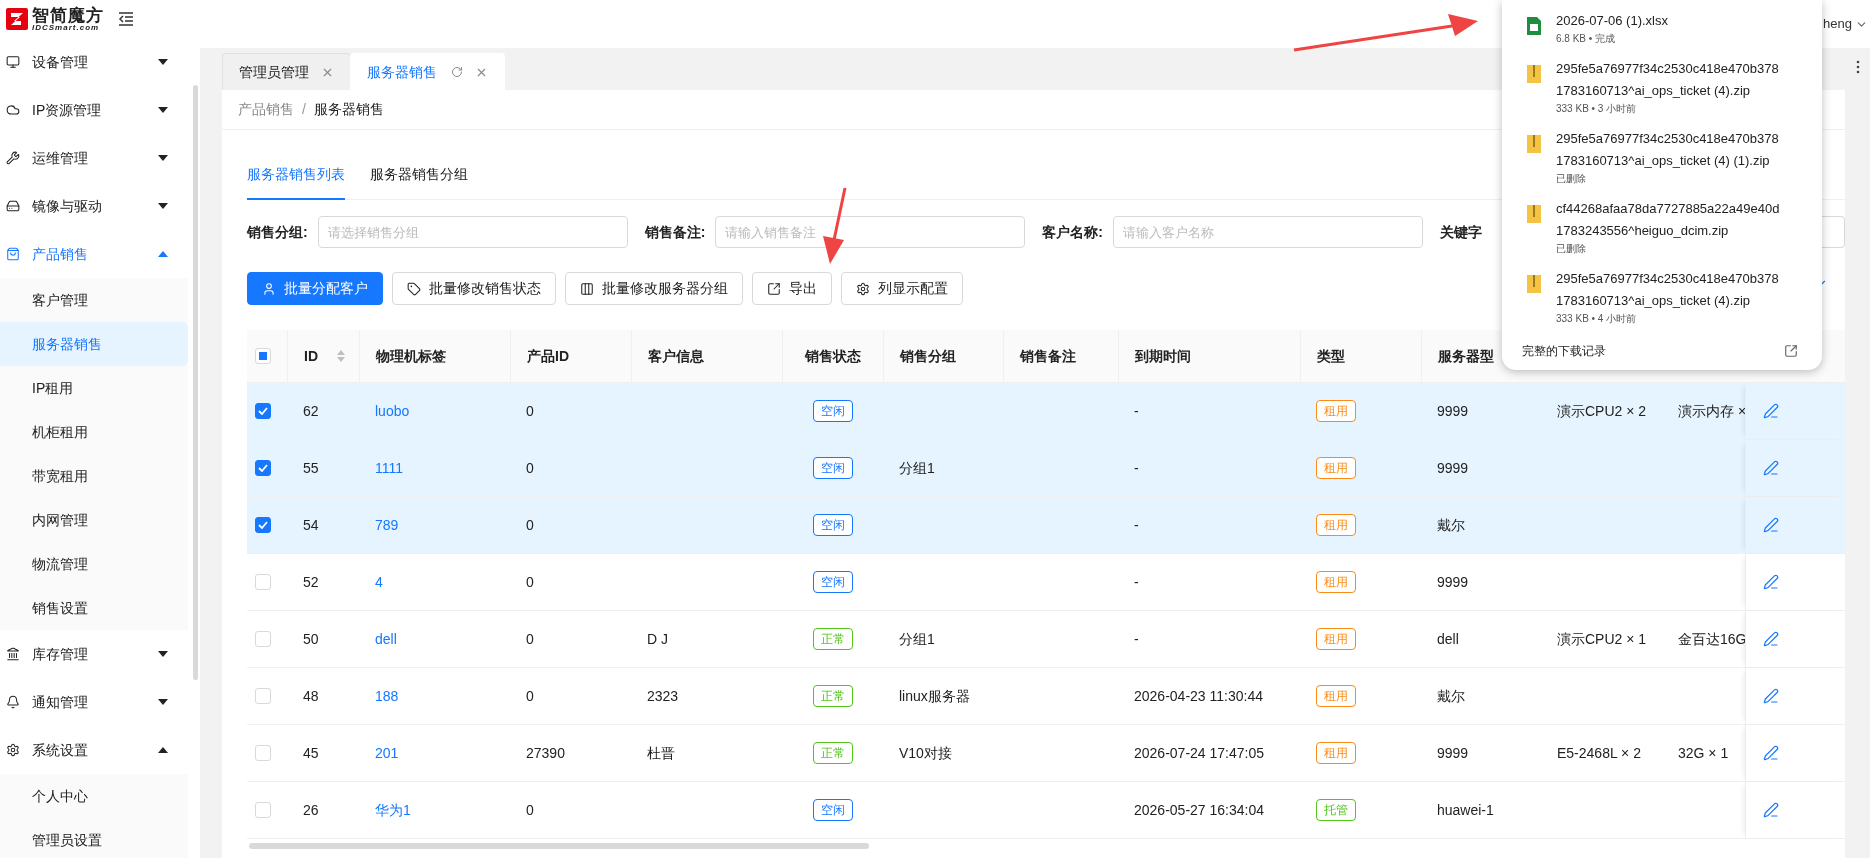 Image resolution: width=1870 pixels, height=858 pixels. I want to click on sidebar-item: 库存管理, so click(94, 654).